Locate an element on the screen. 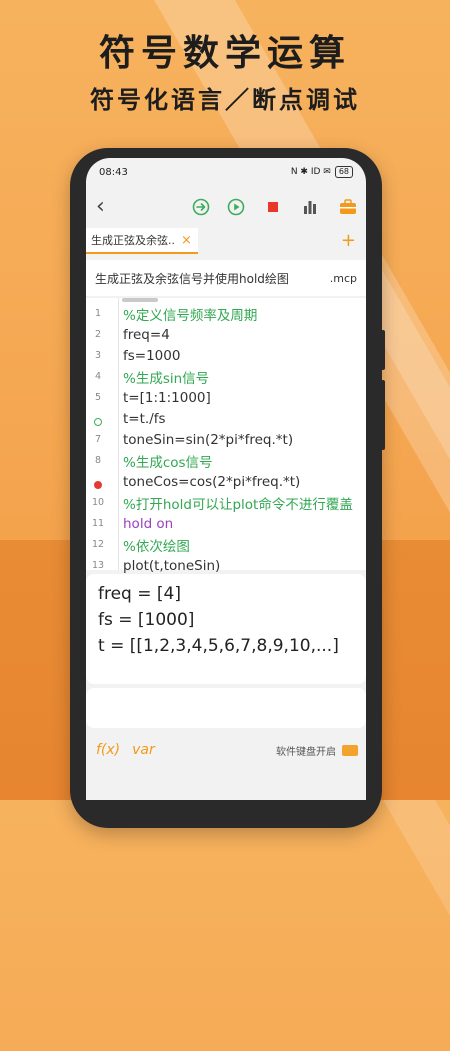  line-number: 3 is located at coordinates (98, 355).